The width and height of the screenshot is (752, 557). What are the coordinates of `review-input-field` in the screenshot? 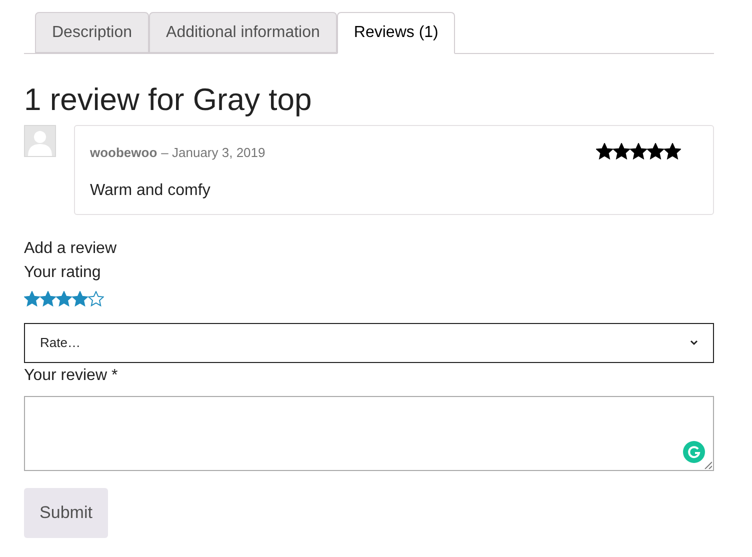 It's located at (369, 433).